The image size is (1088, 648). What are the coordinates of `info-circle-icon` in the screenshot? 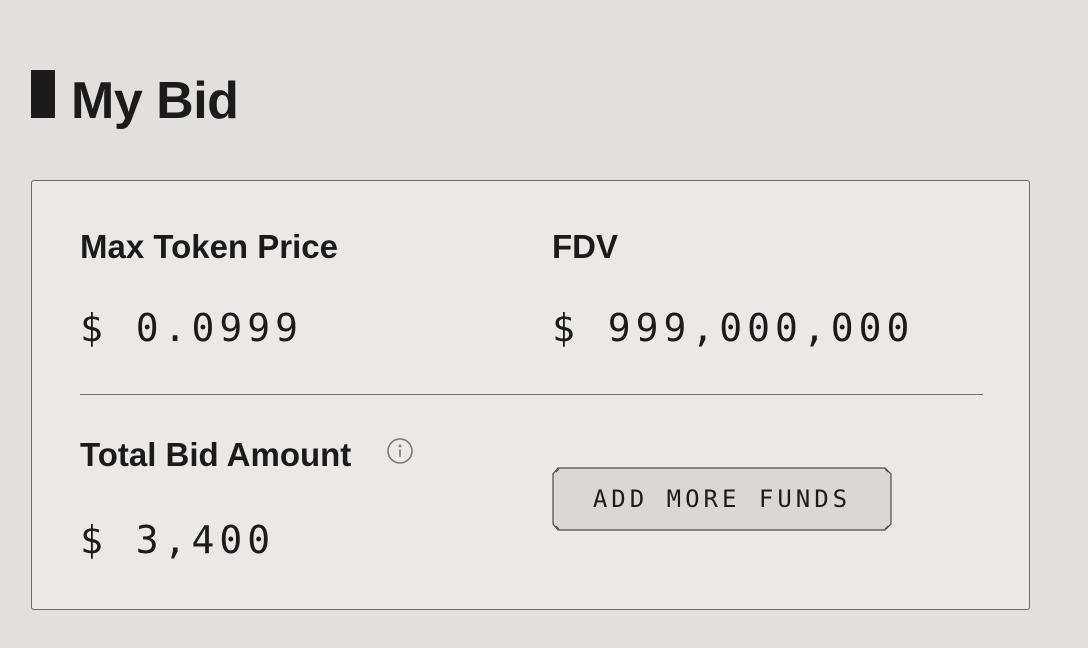 It's located at (400, 451).